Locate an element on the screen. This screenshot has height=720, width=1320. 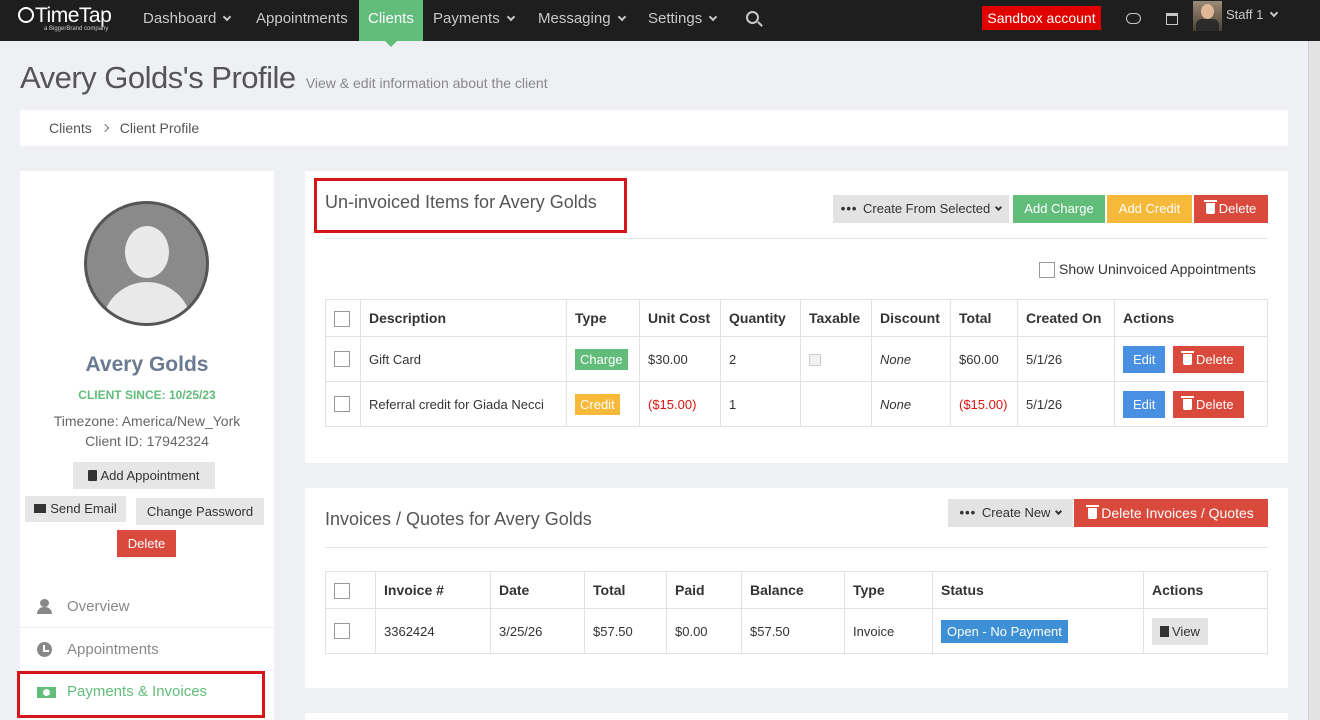
nav-clients: Clients is located at coordinates (391, 23).